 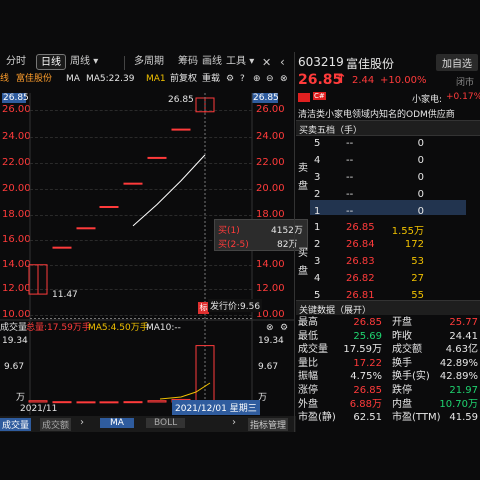 What do you see at coordinates (387, 281) in the screenshot?
I see `orderbook-row-buys: 4 26.82 27` at bounding box center [387, 281].